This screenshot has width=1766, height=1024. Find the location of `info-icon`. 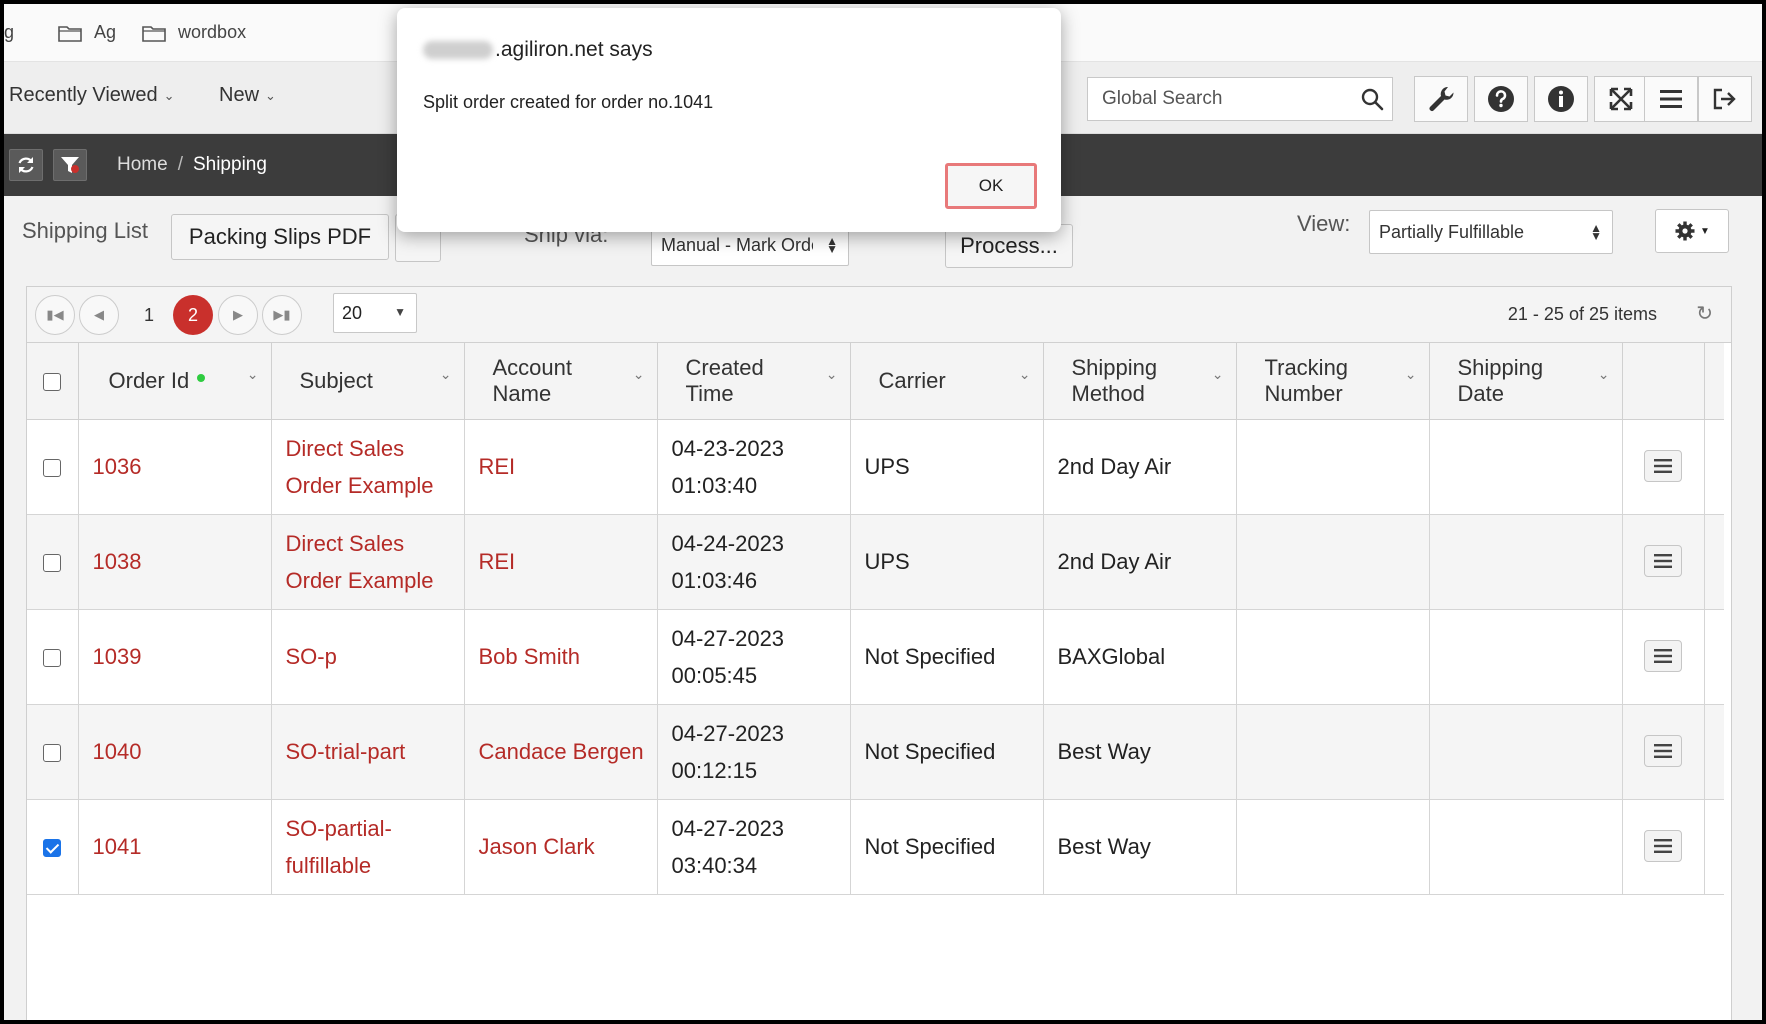

info-icon is located at coordinates (1561, 99).